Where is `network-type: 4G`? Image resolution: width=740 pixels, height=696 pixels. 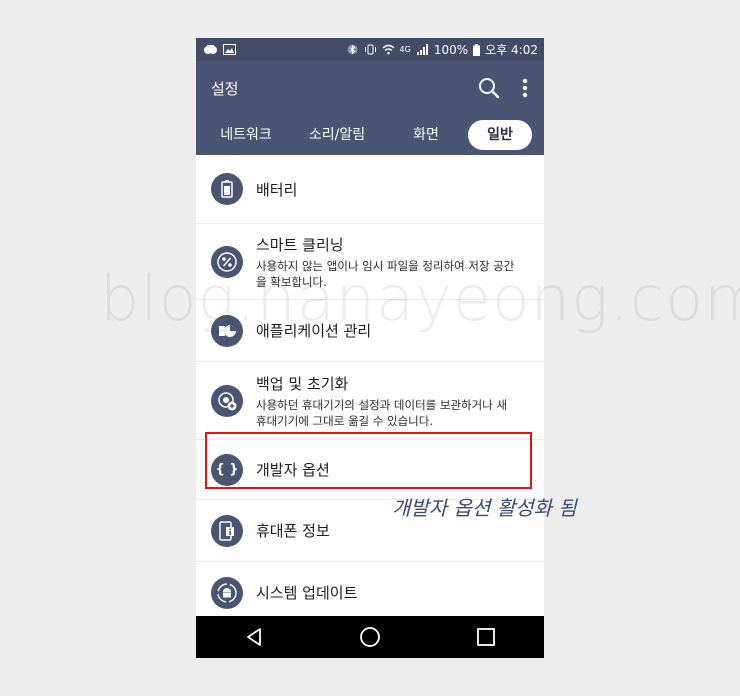 network-type: 4G is located at coordinates (405, 49).